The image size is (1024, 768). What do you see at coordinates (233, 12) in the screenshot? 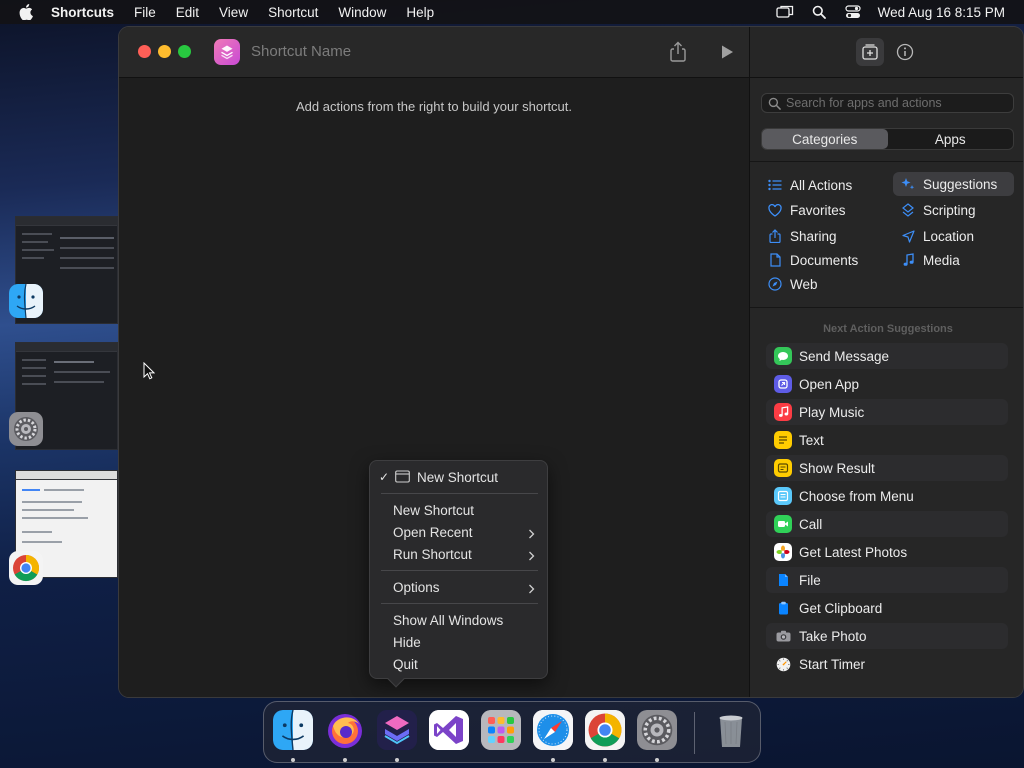
I see `menu-view: View` at bounding box center [233, 12].